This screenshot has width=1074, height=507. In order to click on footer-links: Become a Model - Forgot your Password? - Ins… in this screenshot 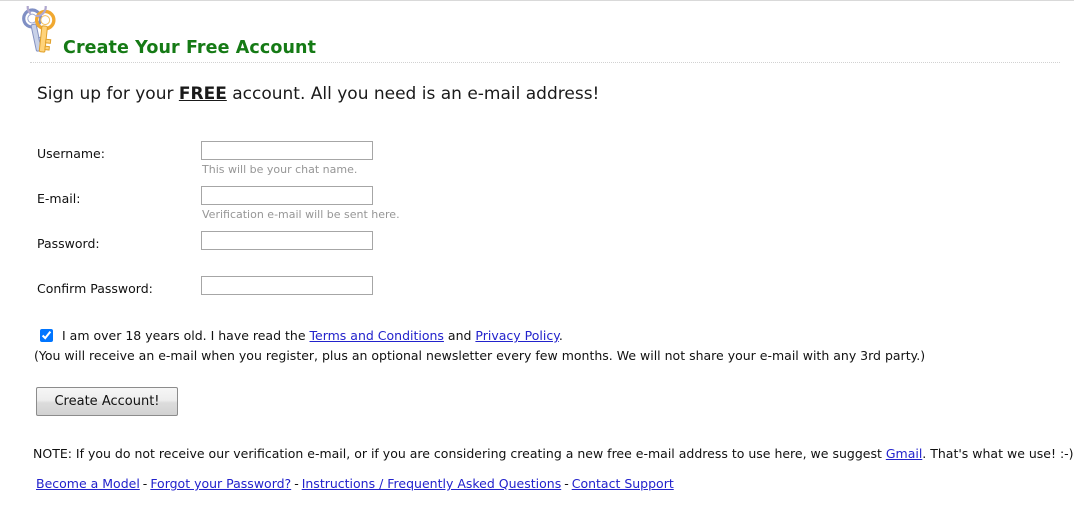, I will do `click(355, 483)`.